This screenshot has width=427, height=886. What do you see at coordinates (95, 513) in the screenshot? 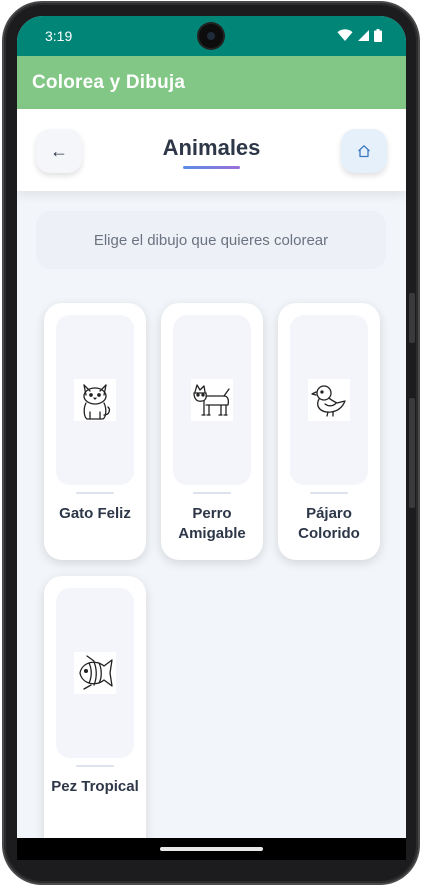
I see `drawing-label: Gato Feliz` at bounding box center [95, 513].